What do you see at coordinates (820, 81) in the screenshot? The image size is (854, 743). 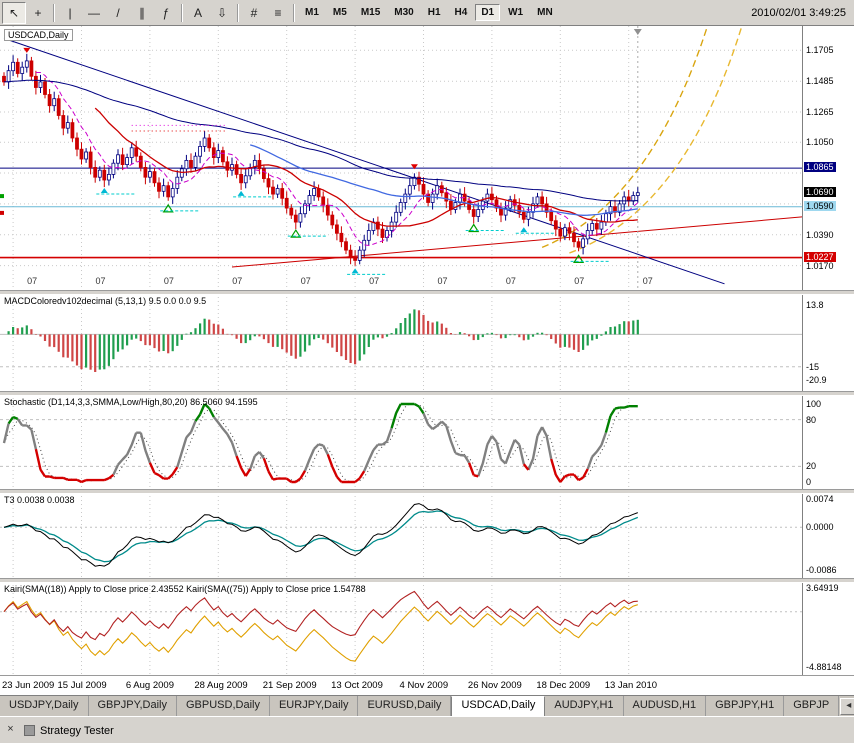 I see `price-axis-label: 1.1485` at bounding box center [820, 81].